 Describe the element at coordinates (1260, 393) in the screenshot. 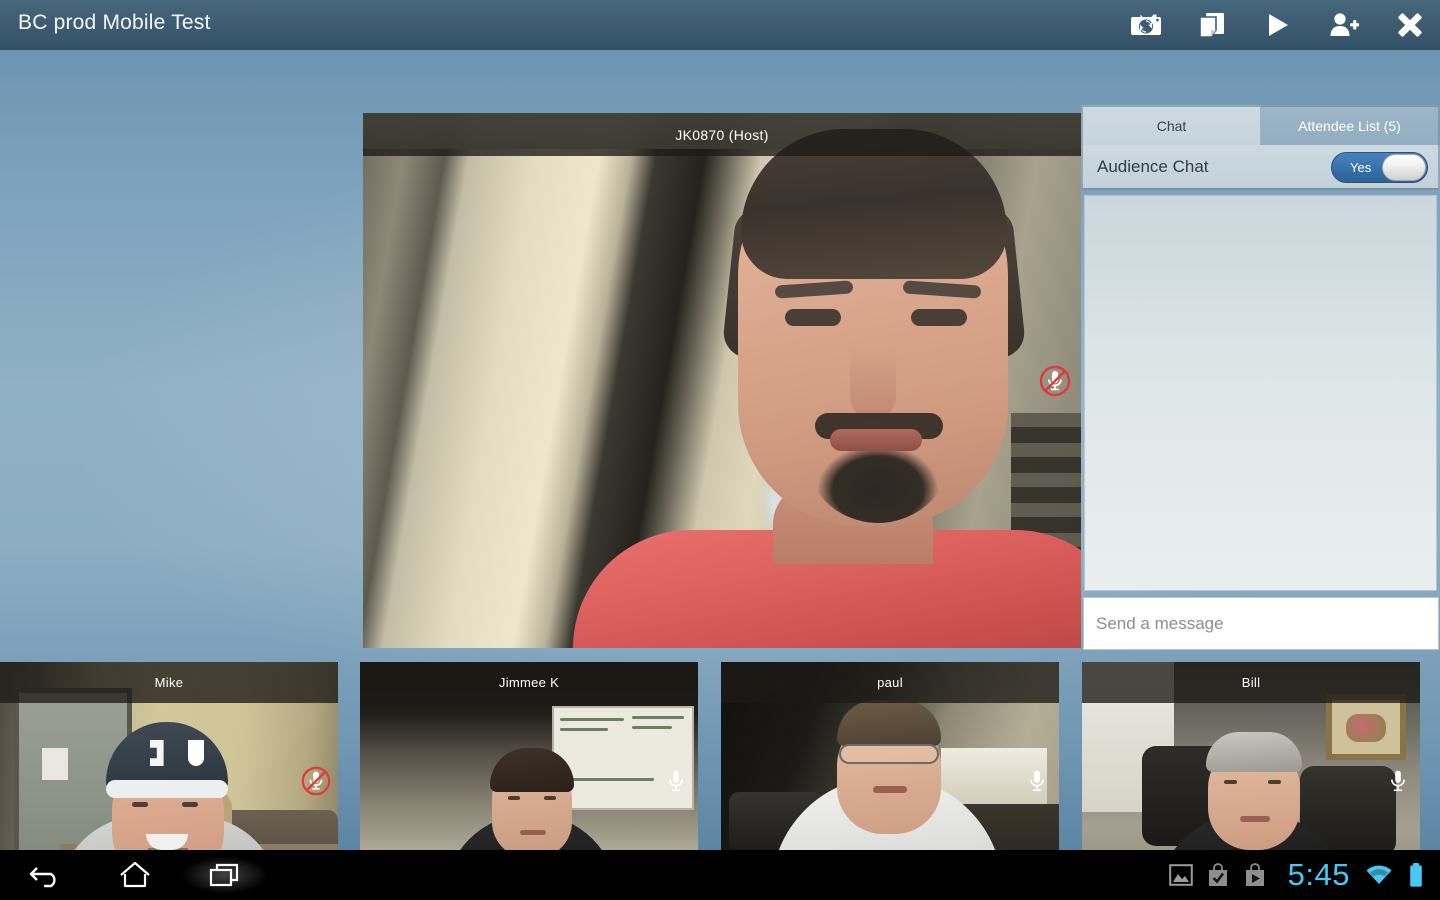

I see `chat-message-list` at that location.